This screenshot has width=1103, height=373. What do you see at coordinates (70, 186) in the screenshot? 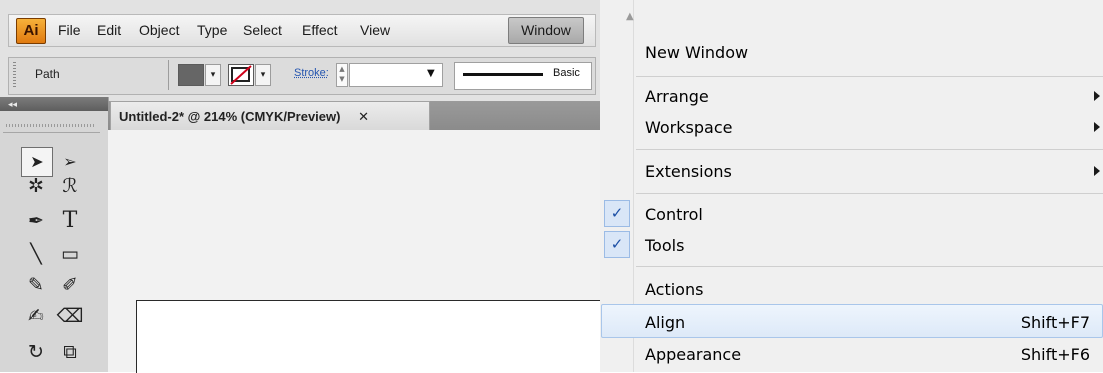
I see `lasso-tool-icon: ℛ` at bounding box center [70, 186].